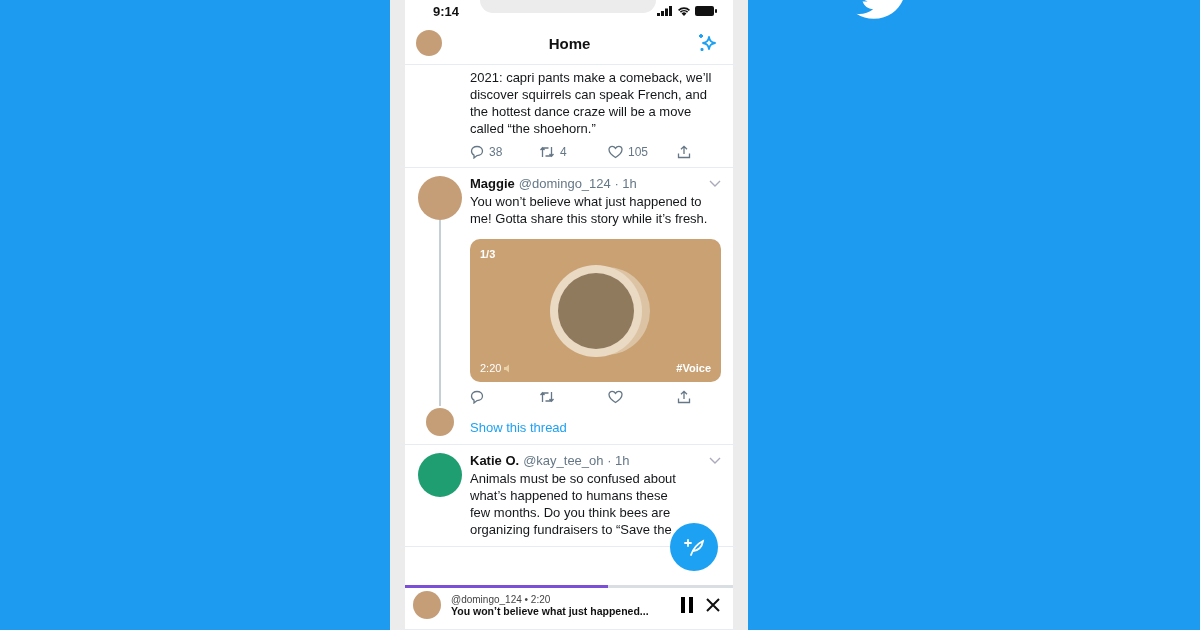  I want to click on action-button: 38, so click(490, 152).